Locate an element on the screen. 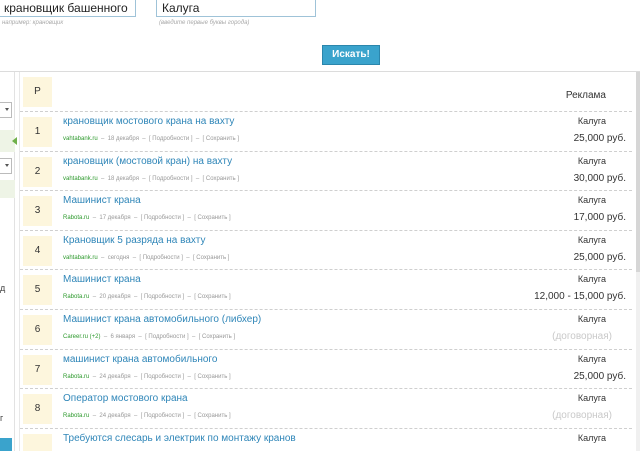 The height and width of the screenshot is (451, 640). job-date: 17 декабря is located at coordinates (115, 218).